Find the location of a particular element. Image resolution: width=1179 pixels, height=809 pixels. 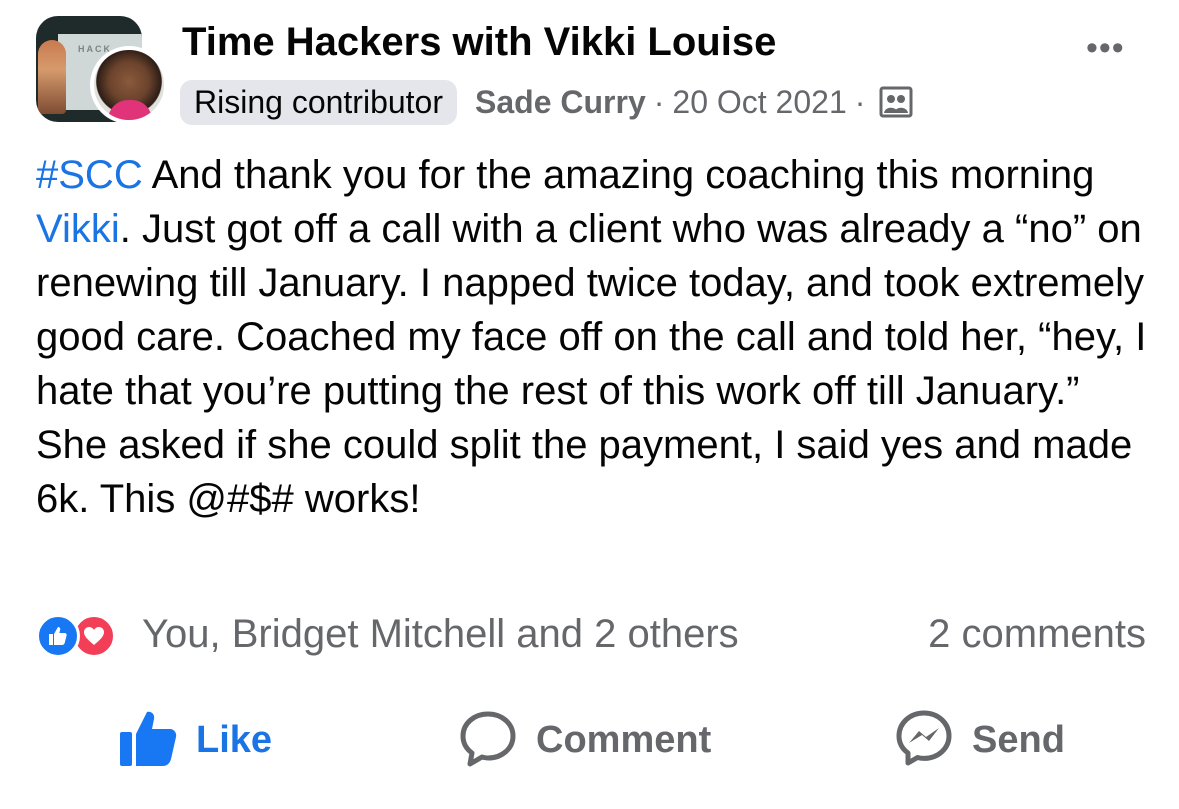

thumbs-up-icon is located at coordinates (148, 740).